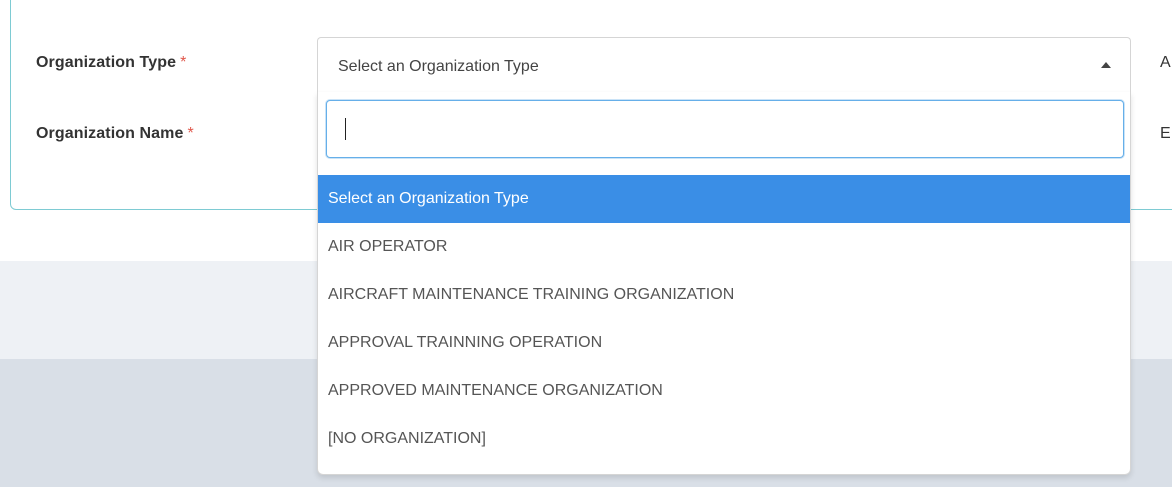 This screenshot has width=1172, height=487. Describe the element at coordinates (438, 66) in the screenshot. I see `select-current-value: Select an Organization Type` at that location.